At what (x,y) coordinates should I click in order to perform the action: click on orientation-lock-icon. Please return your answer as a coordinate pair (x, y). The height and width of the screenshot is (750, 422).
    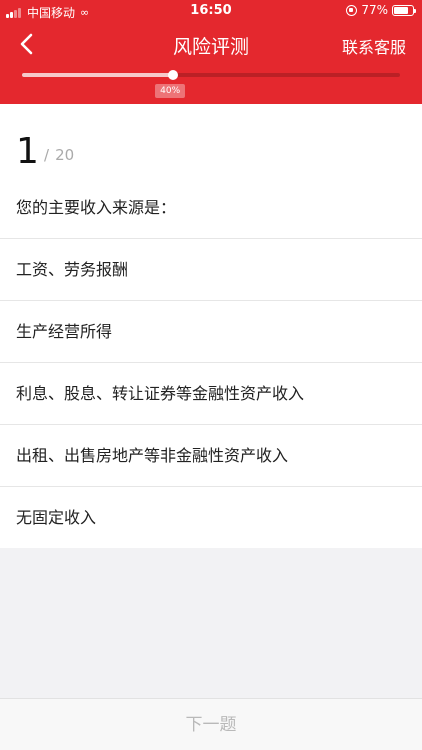
    Looking at the image, I should click on (352, 10).